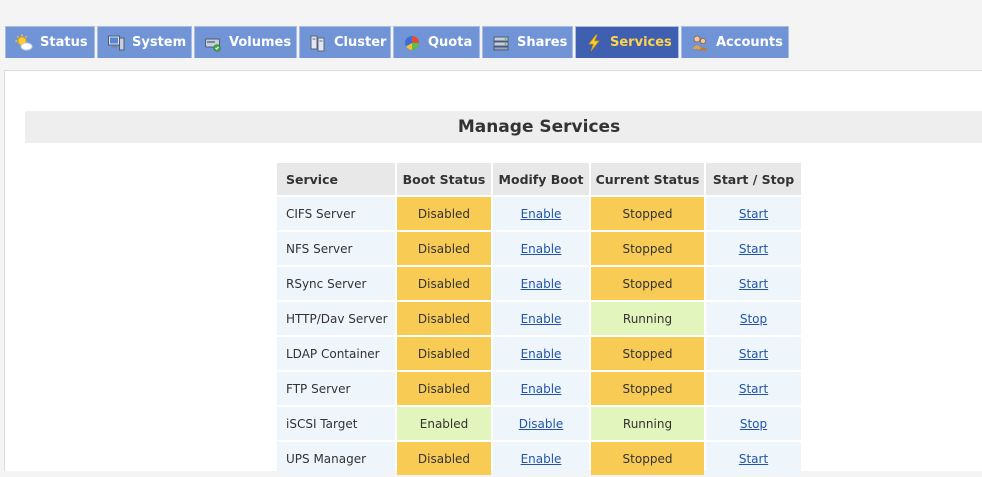 Image resolution: width=982 pixels, height=477 pixels. Describe the element at coordinates (260, 42) in the screenshot. I see `tab-label: Volumes` at that location.